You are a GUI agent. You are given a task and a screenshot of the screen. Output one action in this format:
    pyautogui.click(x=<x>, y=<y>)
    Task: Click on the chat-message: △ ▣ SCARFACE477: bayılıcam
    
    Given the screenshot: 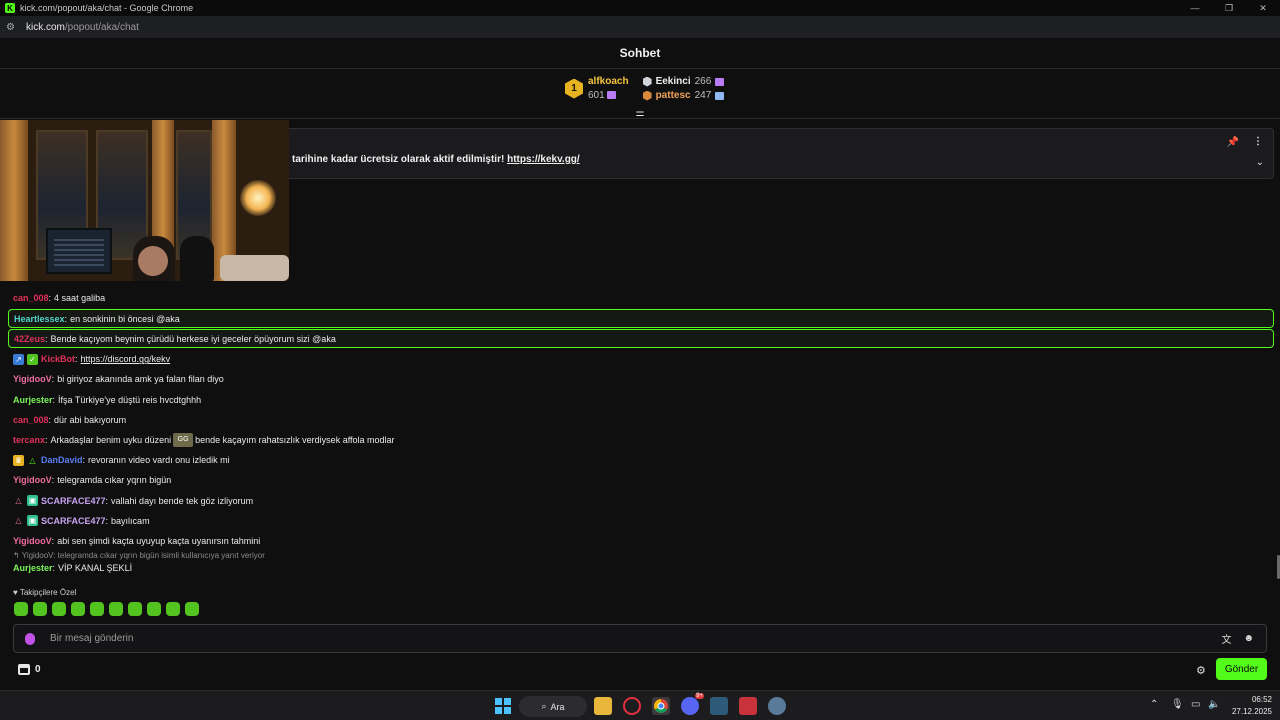 What is the action you would take?
    pyautogui.click(x=641, y=521)
    